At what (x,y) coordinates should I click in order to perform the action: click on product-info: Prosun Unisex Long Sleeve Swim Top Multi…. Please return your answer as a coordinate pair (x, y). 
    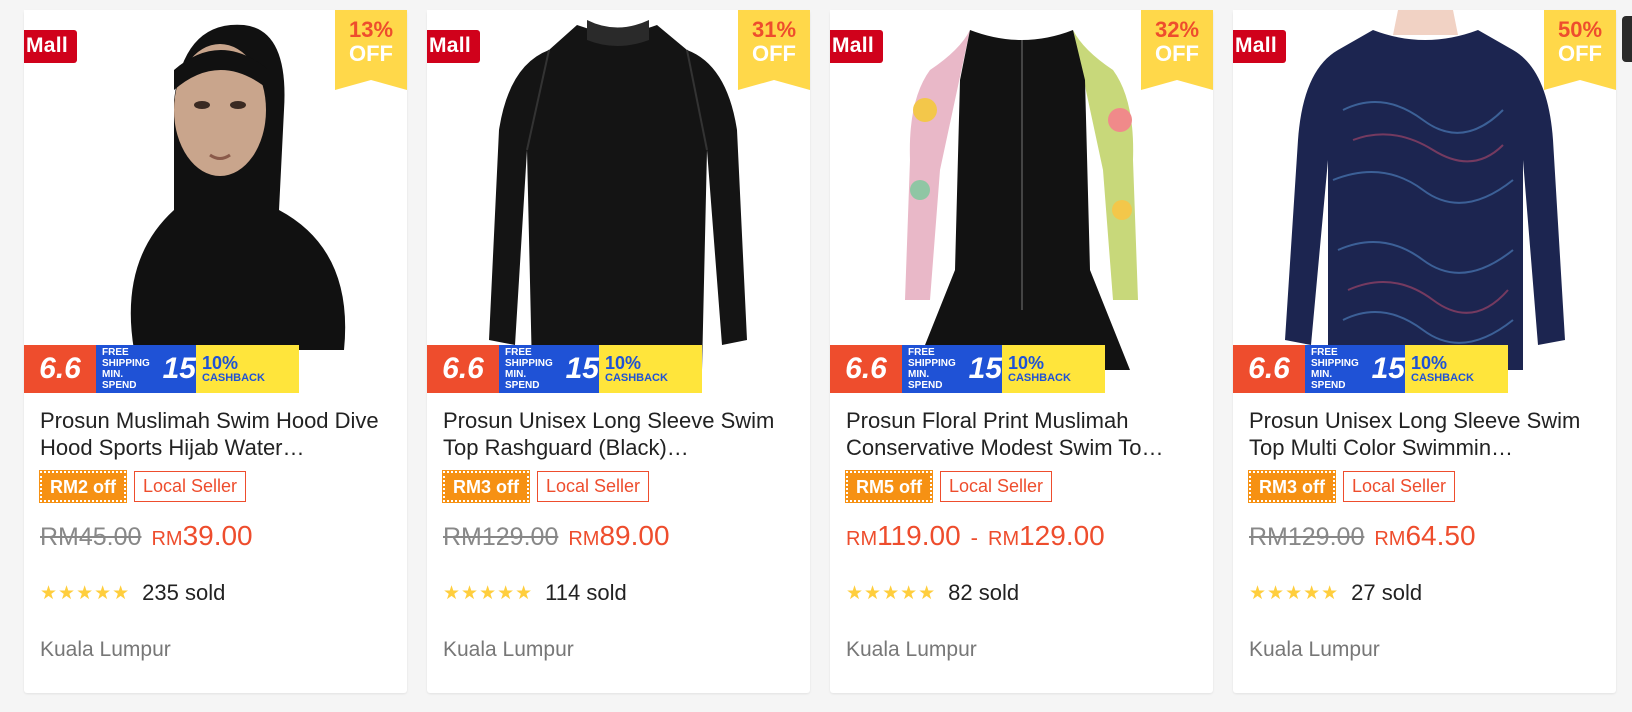
    Looking at the image, I should click on (1424, 527).